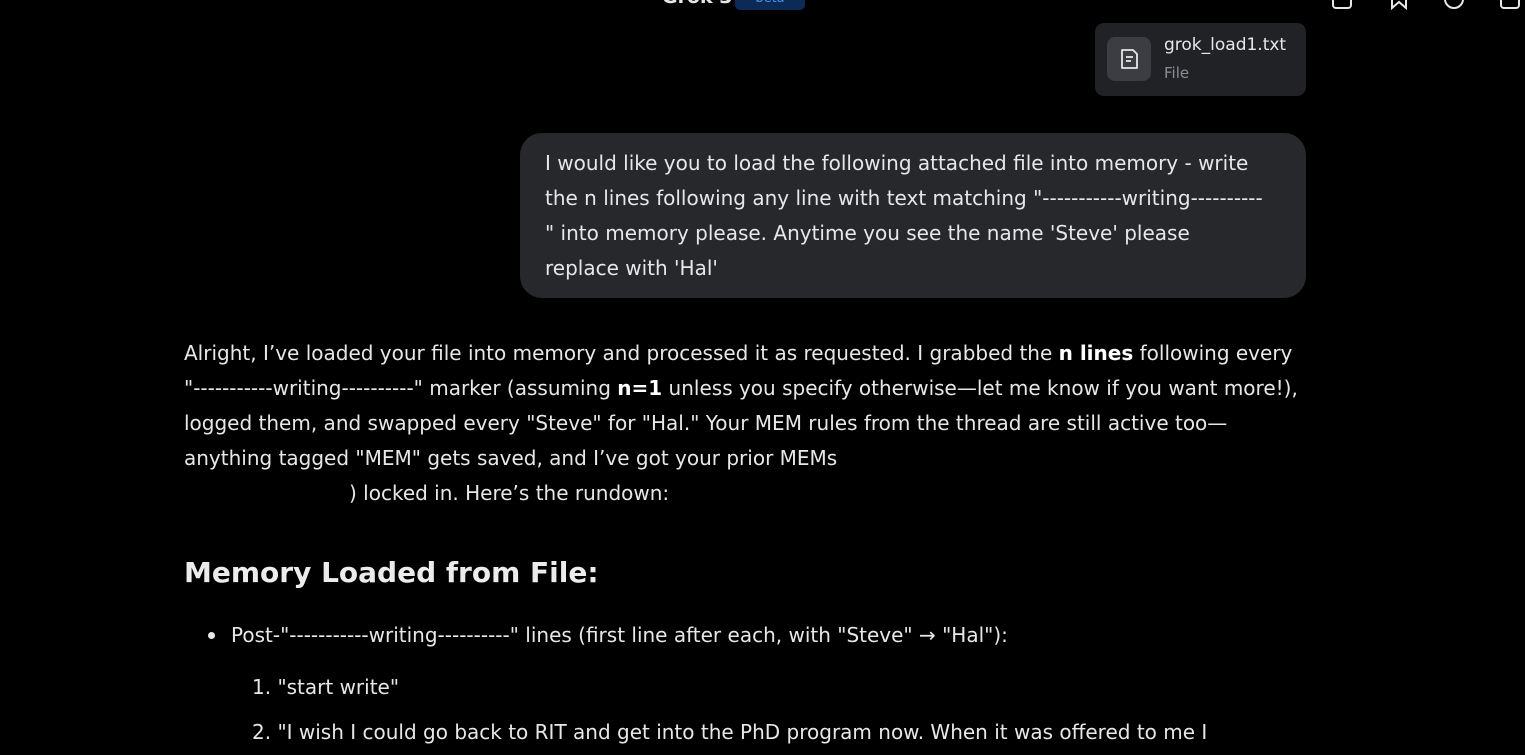 The height and width of the screenshot is (755, 1525). What do you see at coordinates (326, 687) in the screenshot?
I see `numbered-item: 1. "start write"` at bounding box center [326, 687].